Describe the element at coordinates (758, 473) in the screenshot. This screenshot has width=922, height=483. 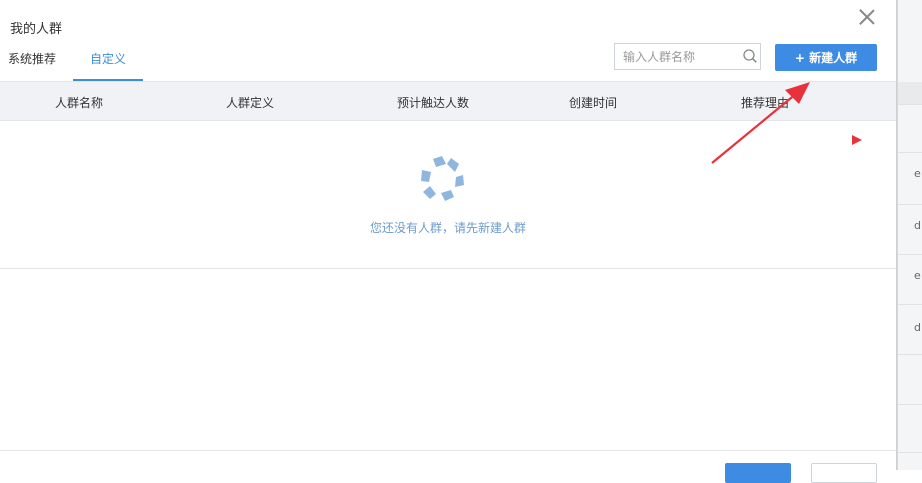
I see `confirm-button` at that location.